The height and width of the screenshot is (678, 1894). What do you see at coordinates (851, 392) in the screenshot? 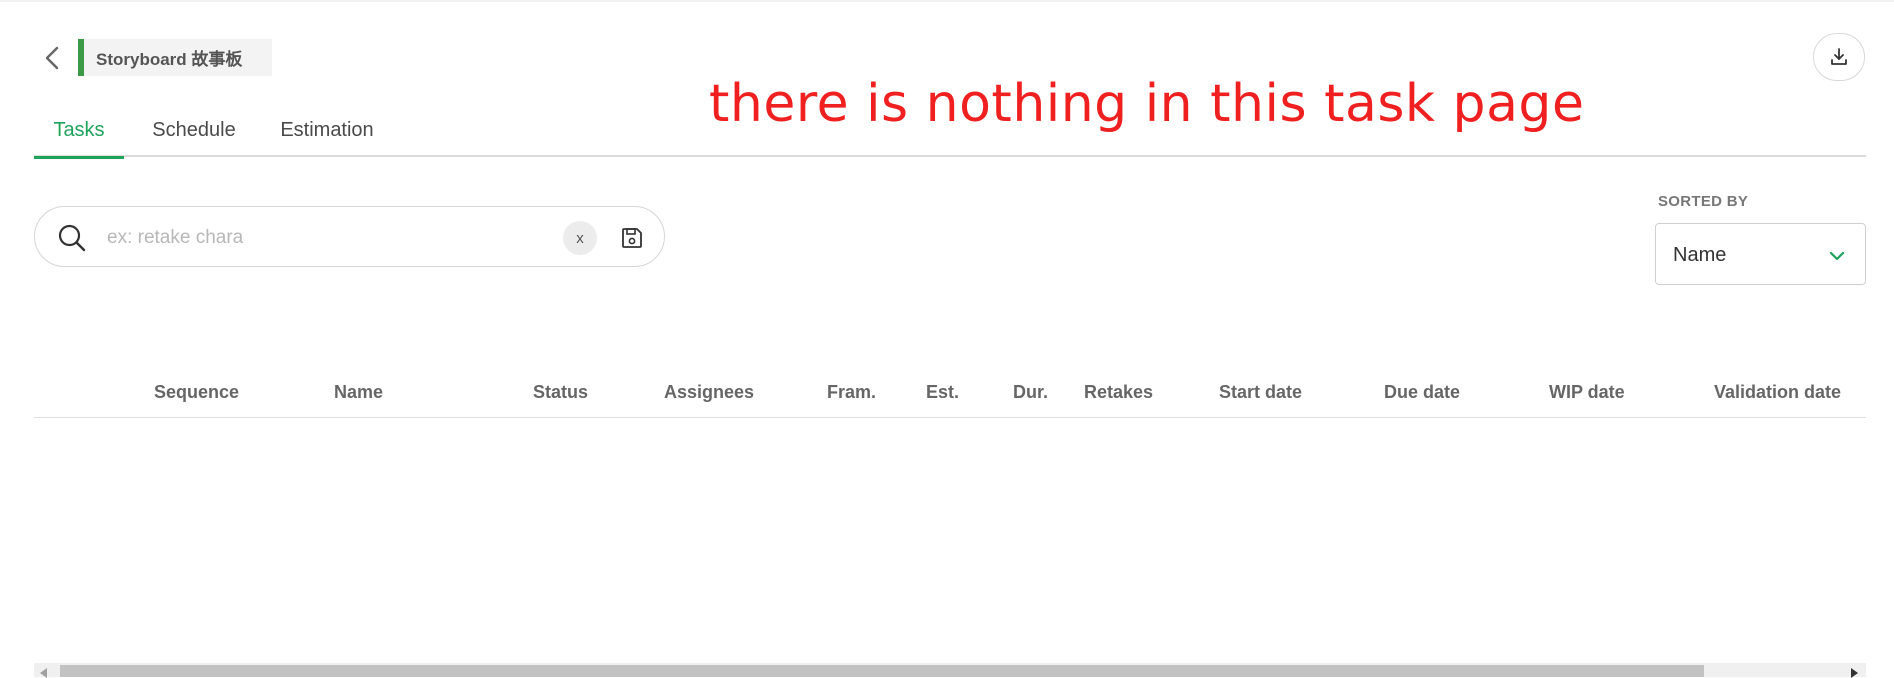
I see `column-frames: Fram.` at bounding box center [851, 392].